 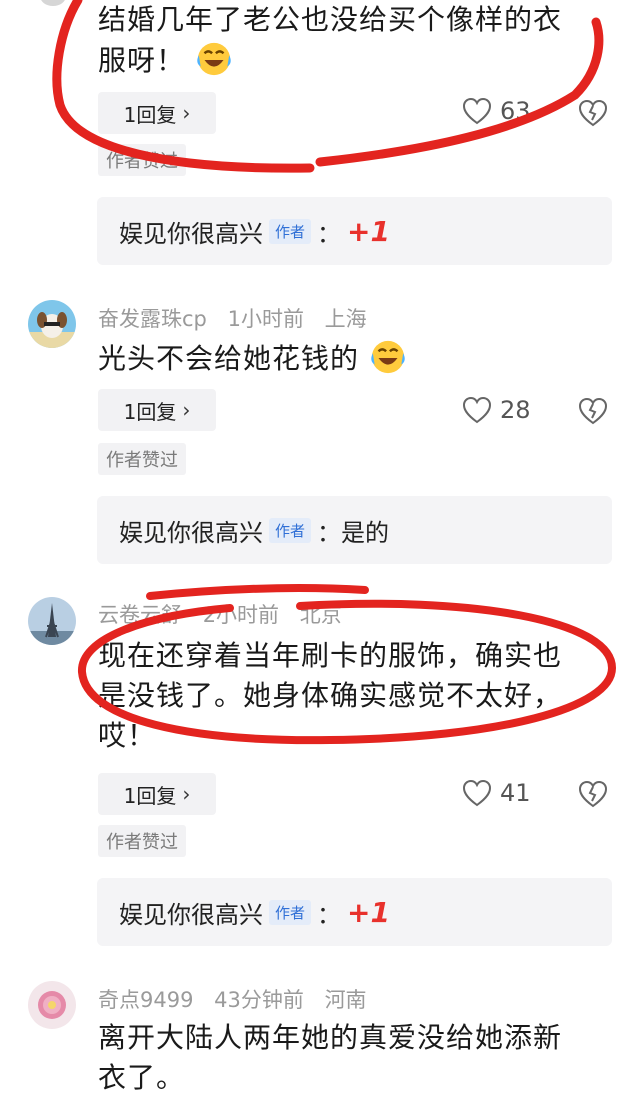 I want to click on timestamp: 1小时前, so click(x=265, y=319).